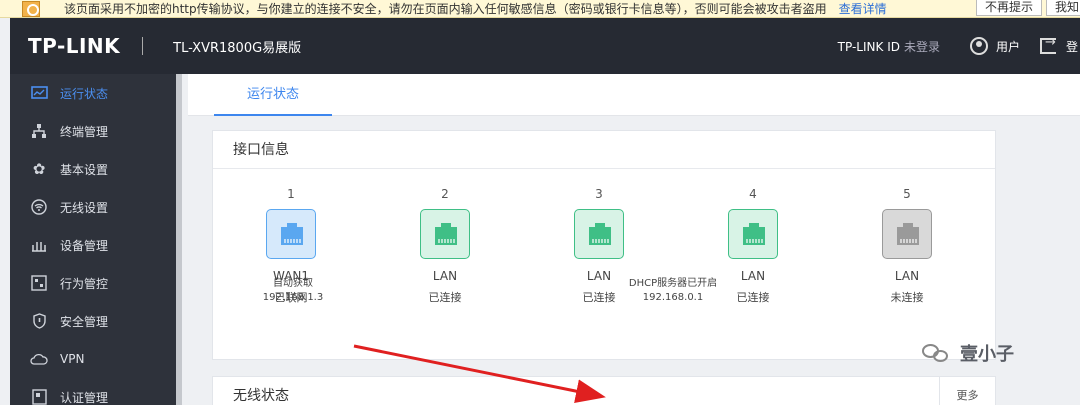 The image size is (1080, 405). Describe the element at coordinates (987, 354) in the screenshot. I see `watermark-text: 壹小子` at that location.